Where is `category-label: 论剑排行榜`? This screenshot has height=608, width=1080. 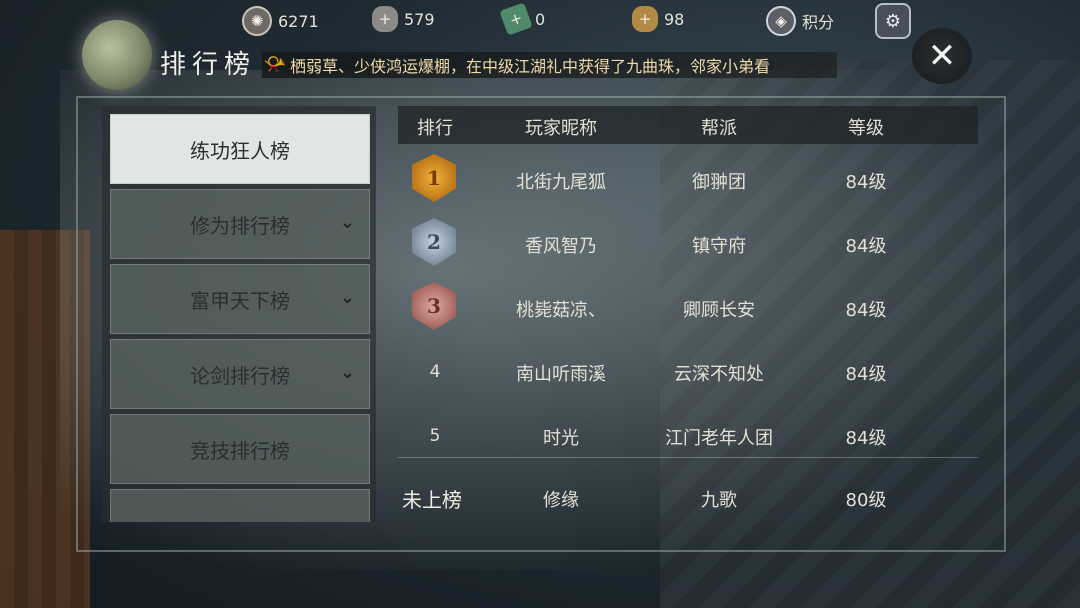 category-label: 论剑排行榜 is located at coordinates (240, 375).